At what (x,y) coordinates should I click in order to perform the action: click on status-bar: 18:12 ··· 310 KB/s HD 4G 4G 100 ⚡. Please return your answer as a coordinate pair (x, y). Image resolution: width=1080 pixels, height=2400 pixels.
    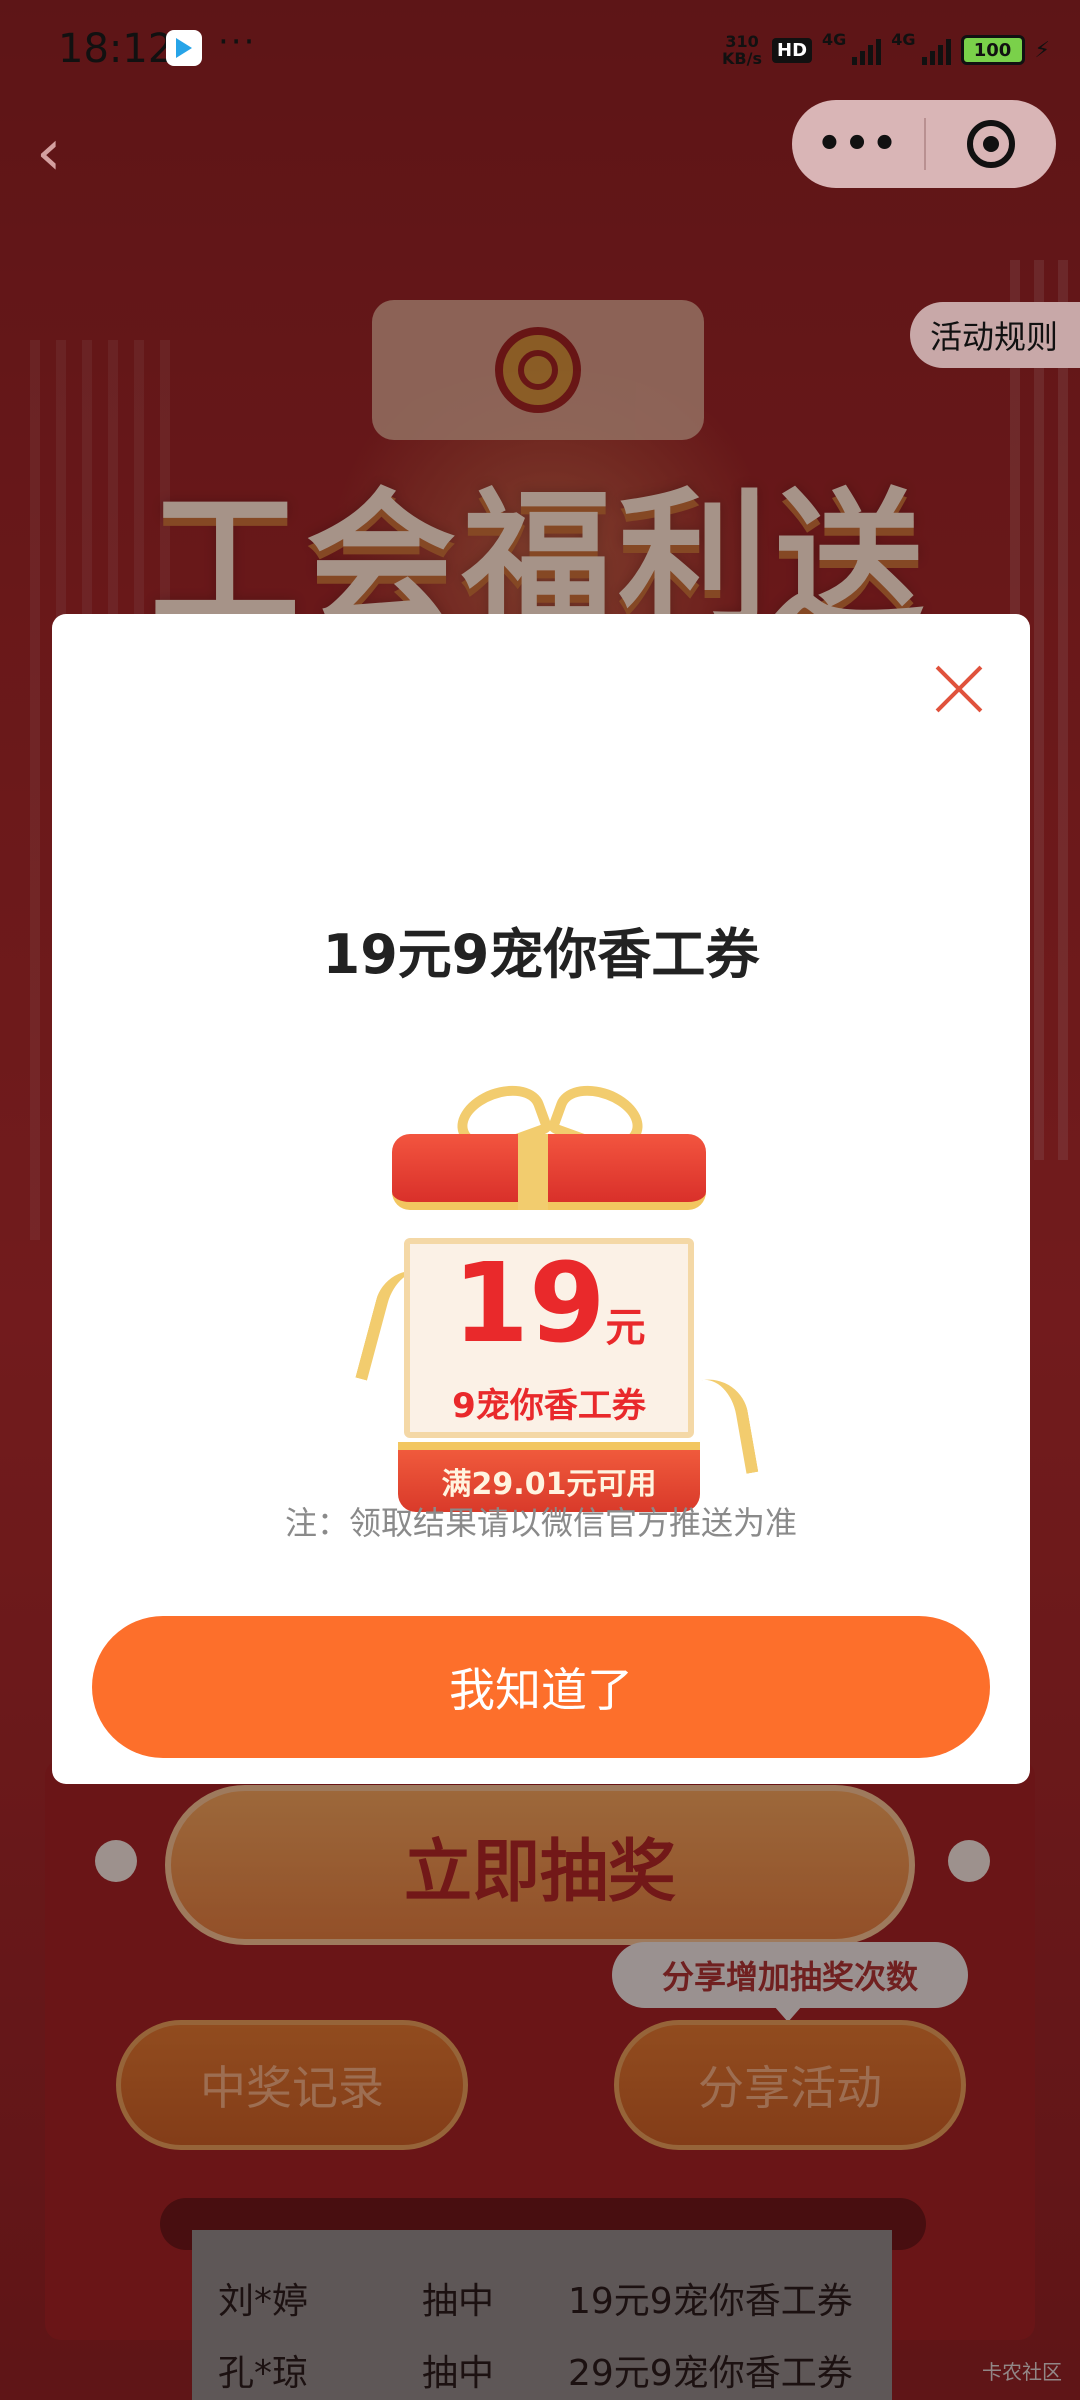
    Looking at the image, I should click on (540, 50).